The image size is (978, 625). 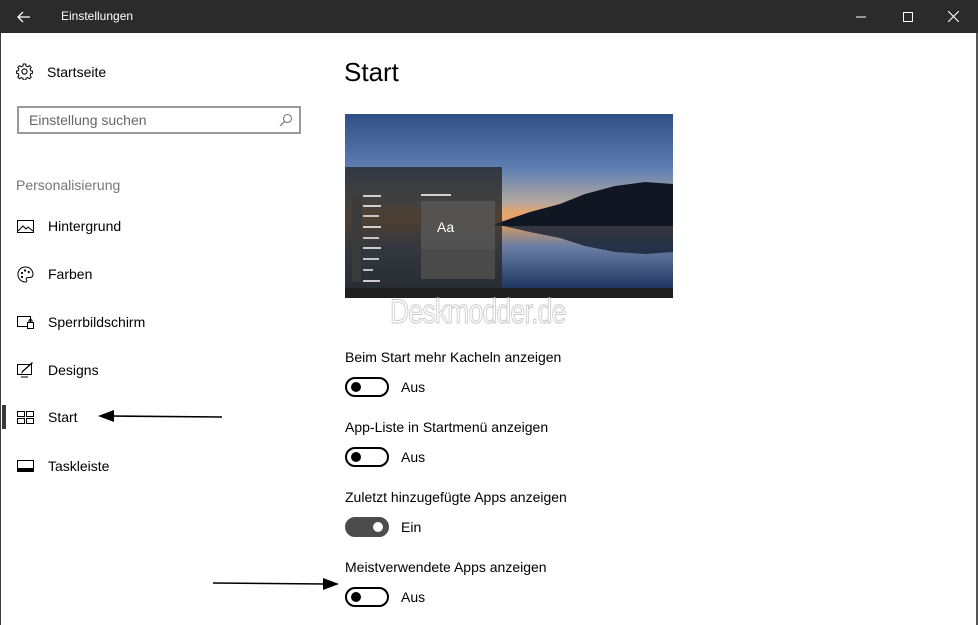 I want to click on sidebar-item-farben: Farben, so click(x=54, y=274).